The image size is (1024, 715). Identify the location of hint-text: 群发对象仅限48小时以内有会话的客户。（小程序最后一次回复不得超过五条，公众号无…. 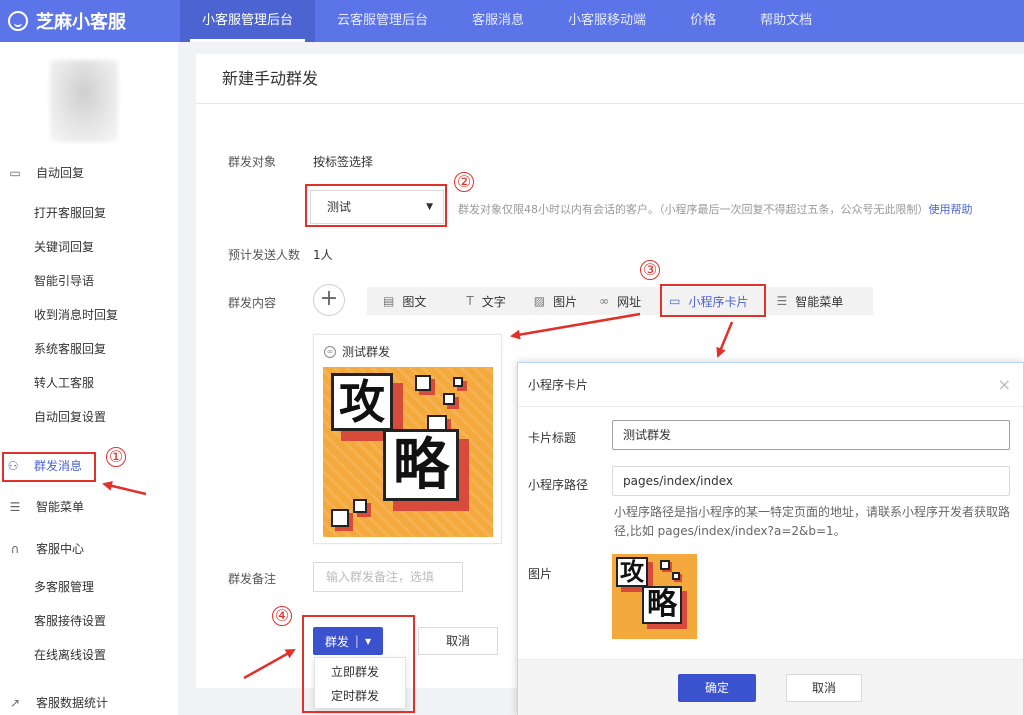
(693, 209).